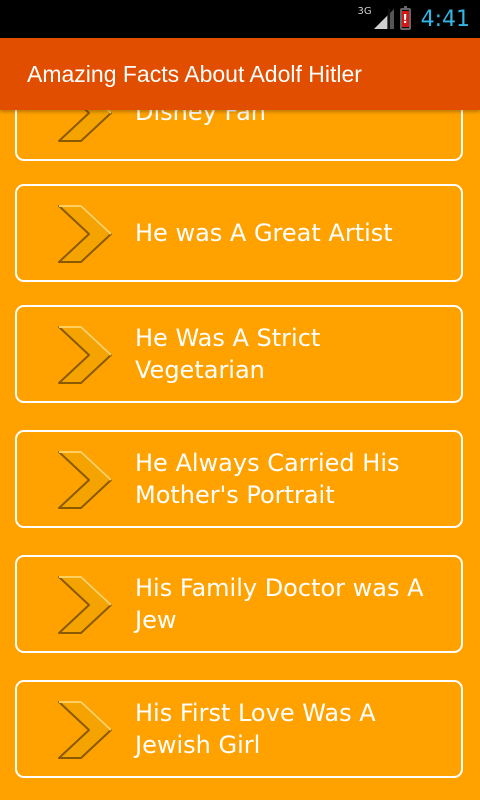 This screenshot has height=800, width=480. What do you see at coordinates (413, 19) in the screenshot?
I see `status-icons: 3G ! 4:41` at bounding box center [413, 19].